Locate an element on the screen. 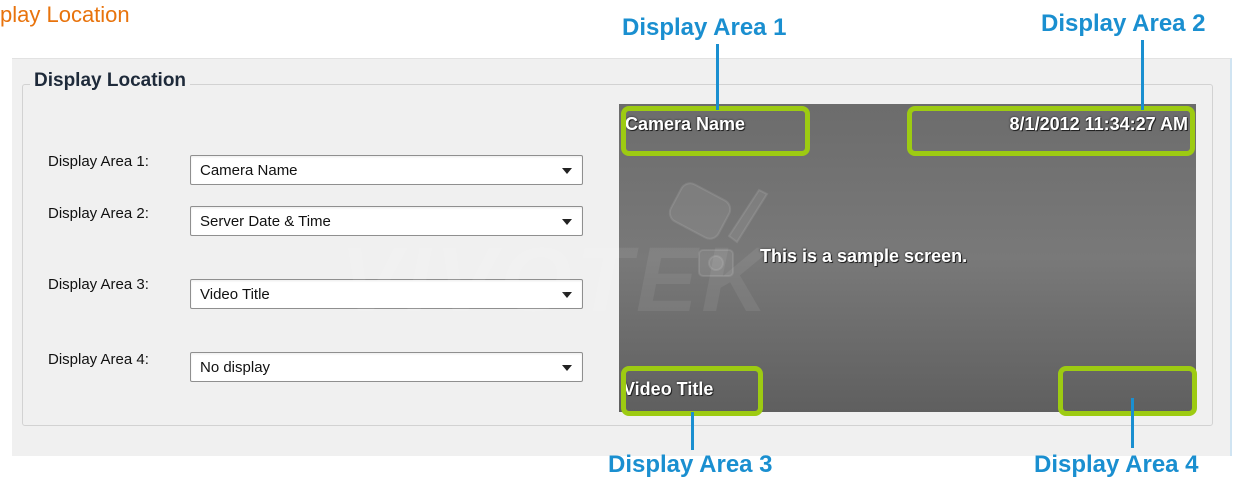 Image resolution: width=1254 pixels, height=485 pixels. callout-display-area-1: Display Area 1 is located at coordinates (704, 27).